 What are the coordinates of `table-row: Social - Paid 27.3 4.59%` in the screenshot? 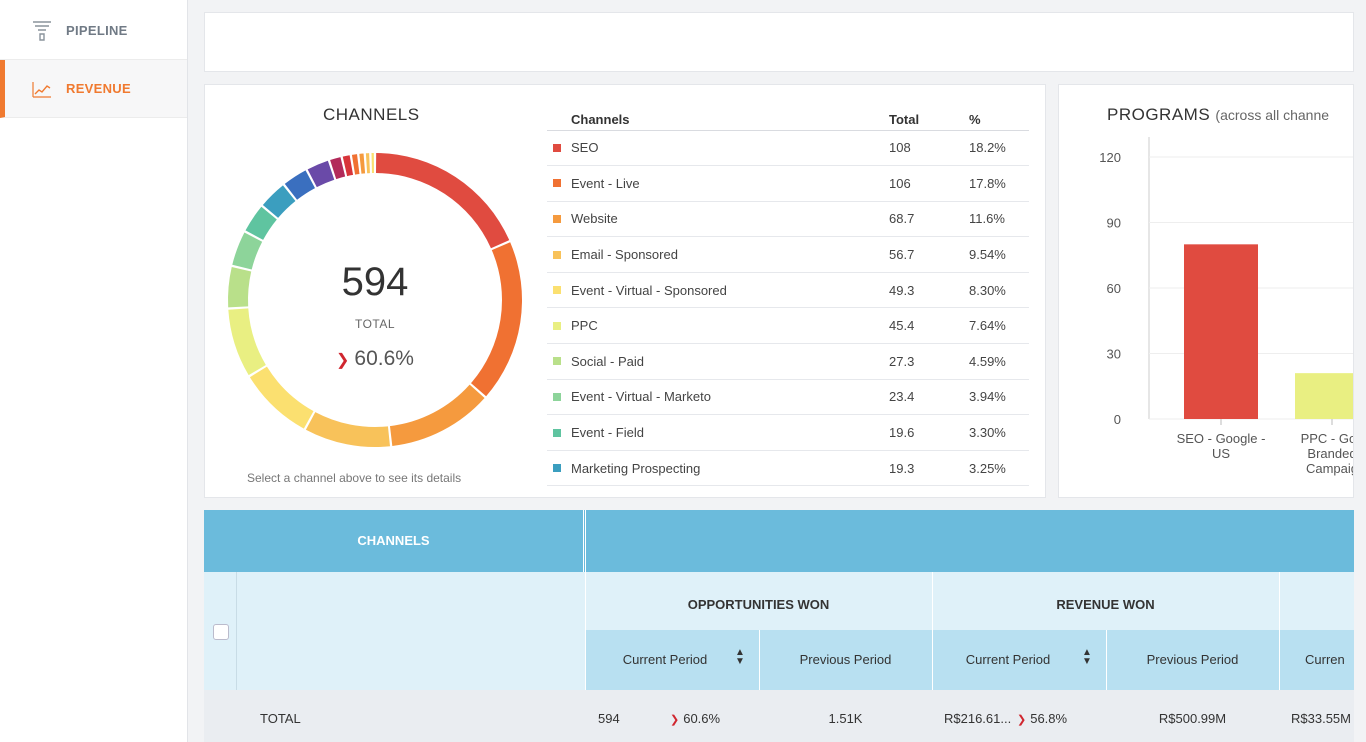 It's located at (788, 361).